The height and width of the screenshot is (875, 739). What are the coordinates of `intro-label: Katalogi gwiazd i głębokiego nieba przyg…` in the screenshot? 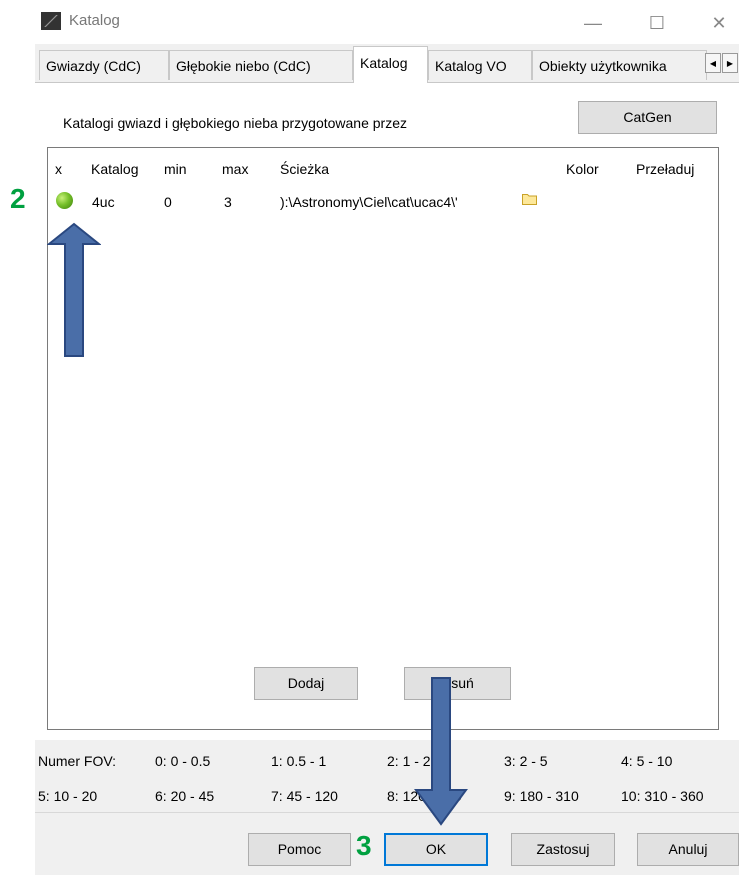 It's located at (235, 123).